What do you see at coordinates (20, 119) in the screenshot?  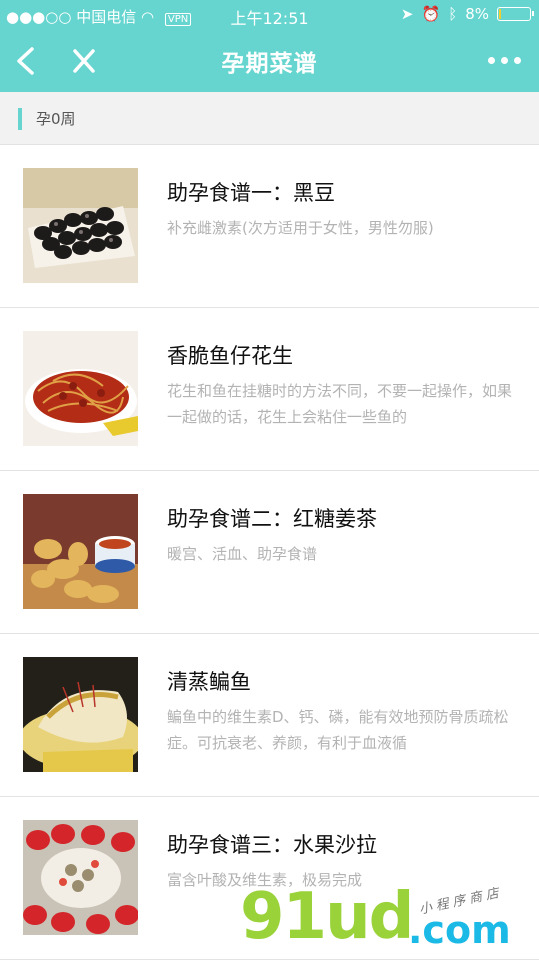 I see `section-accent-bar` at bounding box center [20, 119].